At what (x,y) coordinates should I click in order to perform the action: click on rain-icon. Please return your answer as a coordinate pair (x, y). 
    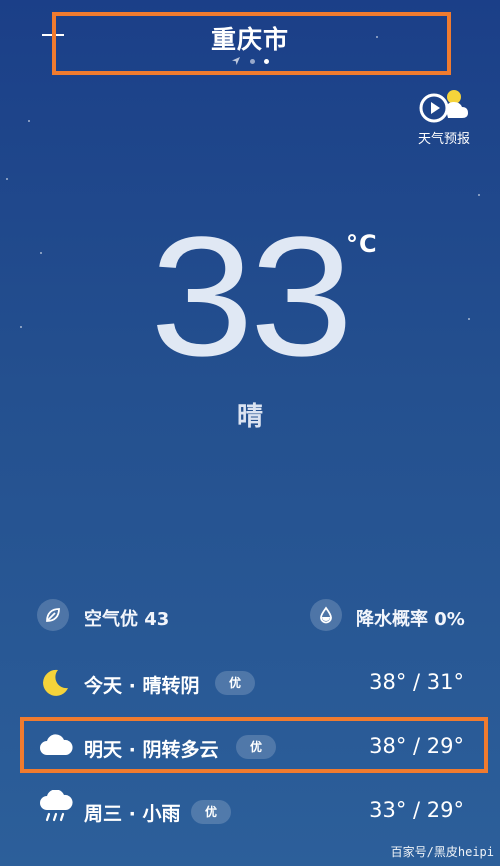
    Looking at the image, I should click on (56, 806).